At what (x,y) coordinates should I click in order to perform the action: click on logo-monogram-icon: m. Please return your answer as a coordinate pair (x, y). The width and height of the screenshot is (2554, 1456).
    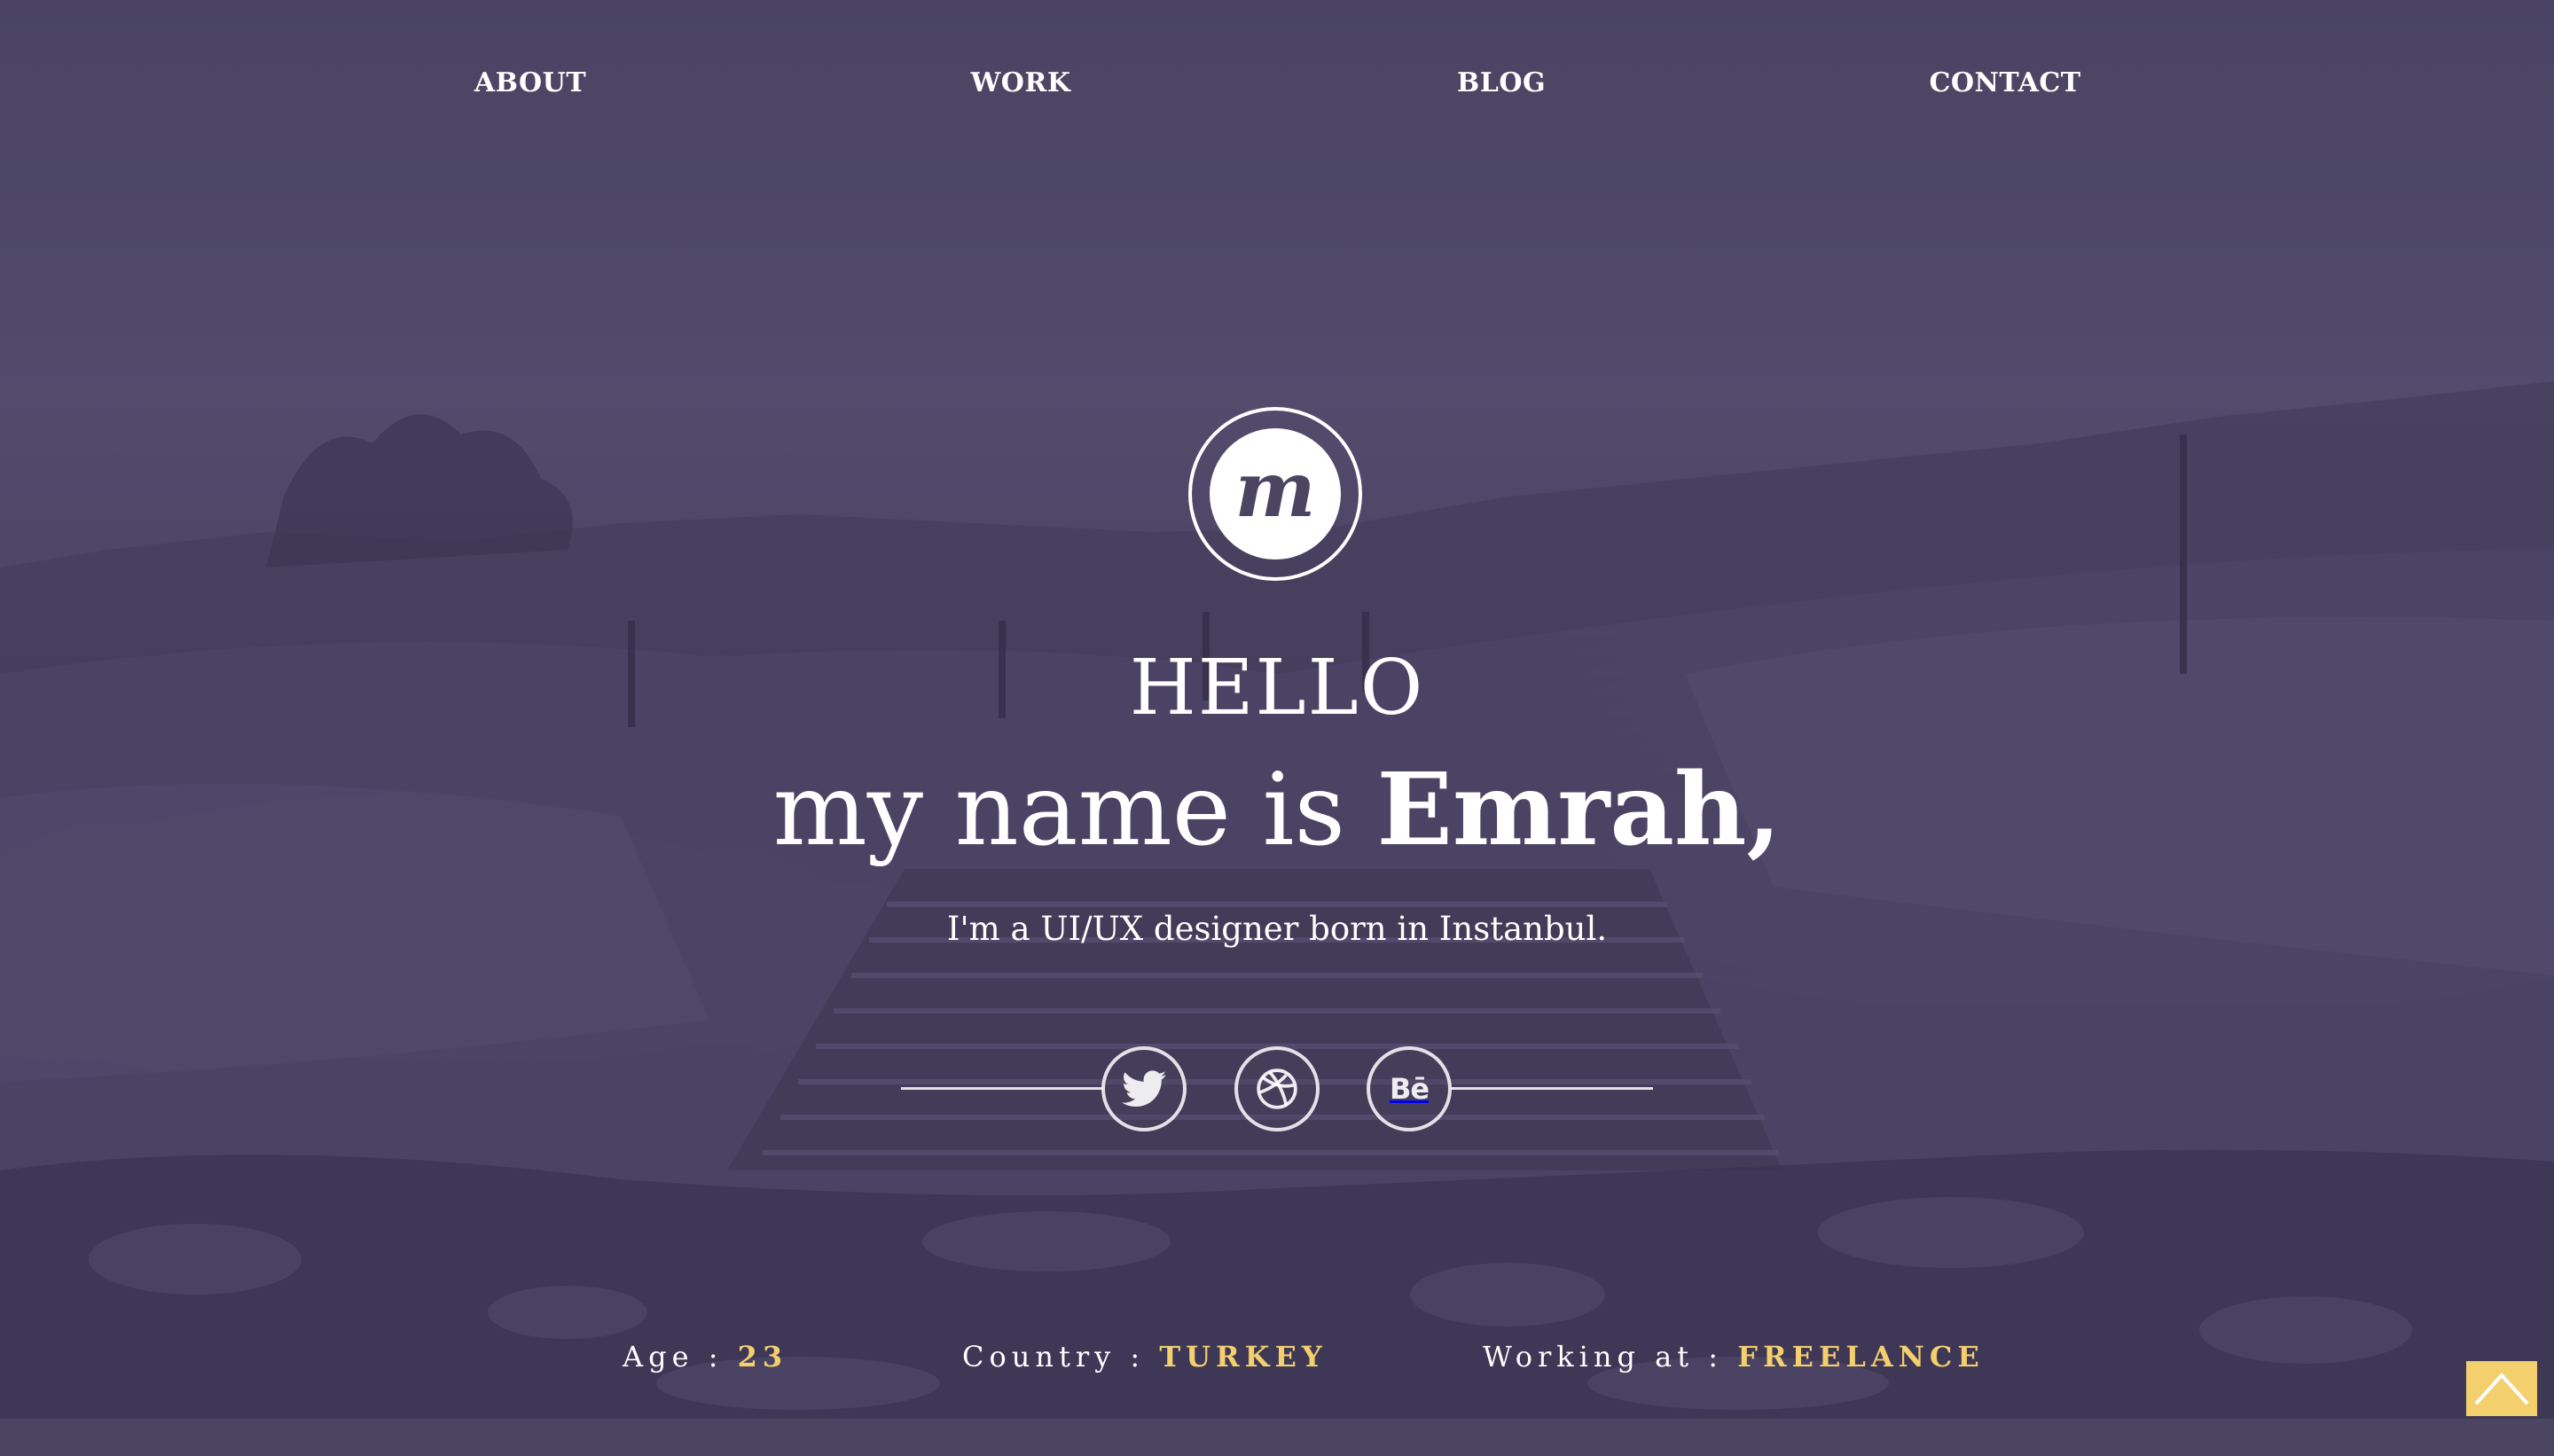
    Looking at the image, I should click on (1275, 494).